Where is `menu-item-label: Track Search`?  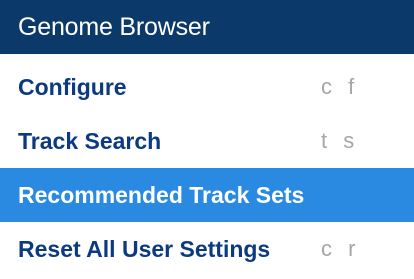
menu-item-label: Track Search is located at coordinates (90, 140).